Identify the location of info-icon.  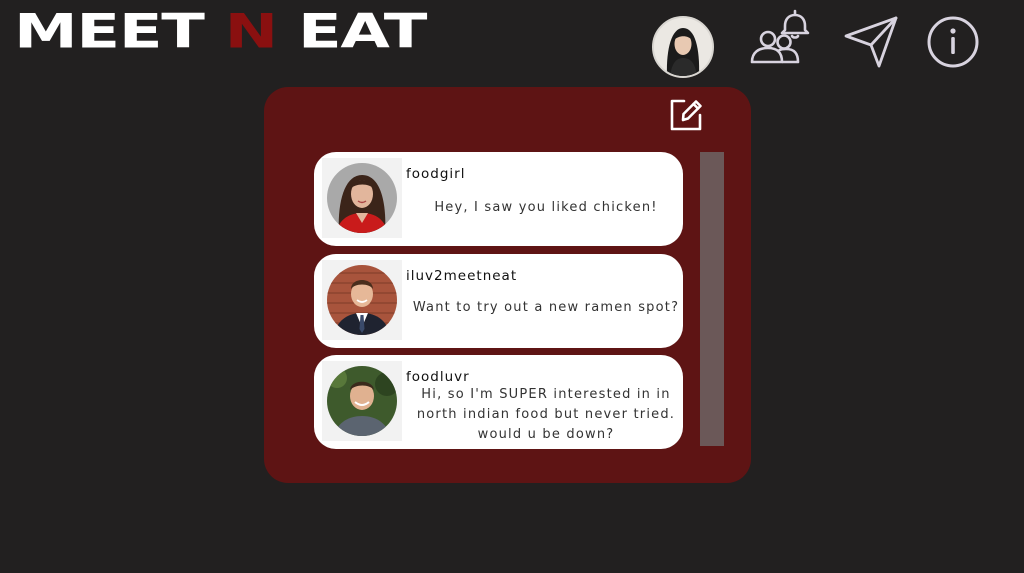
(953, 42).